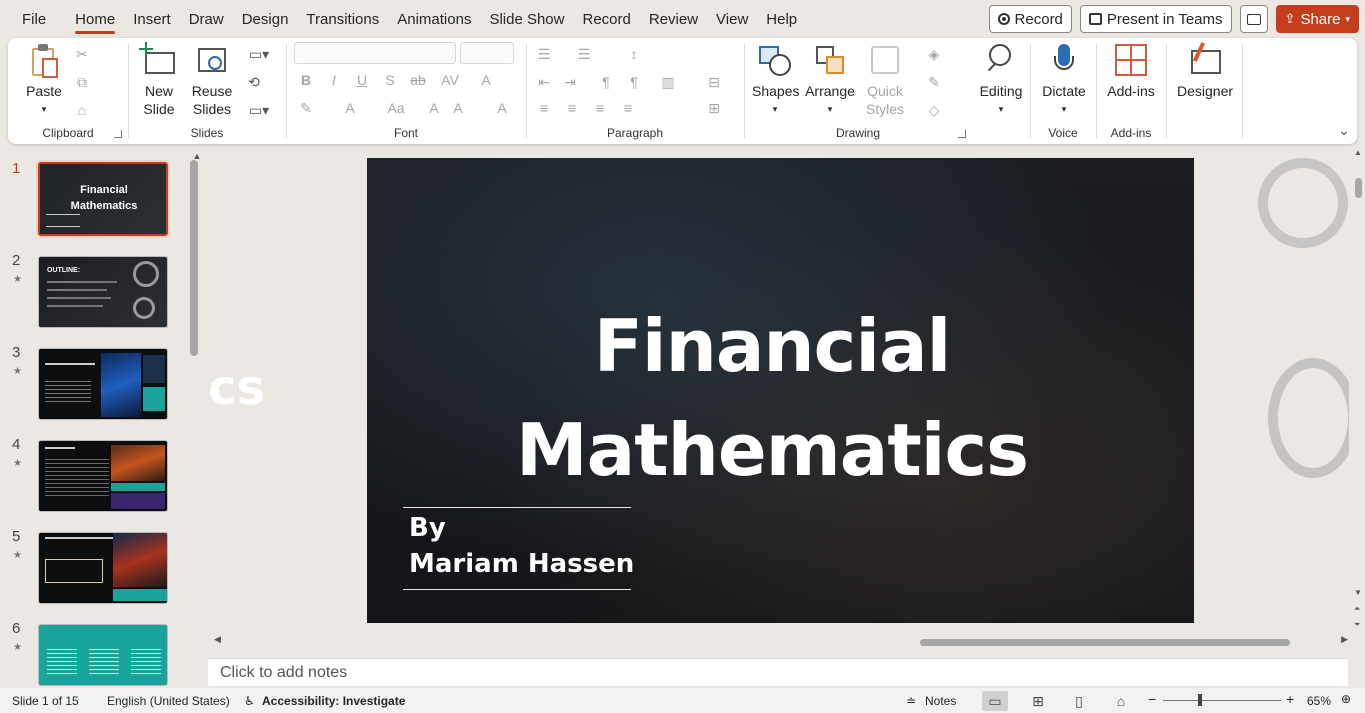  What do you see at coordinates (668, 82) in the screenshot?
I see `columns-icon: ▥` at bounding box center [668, 82].